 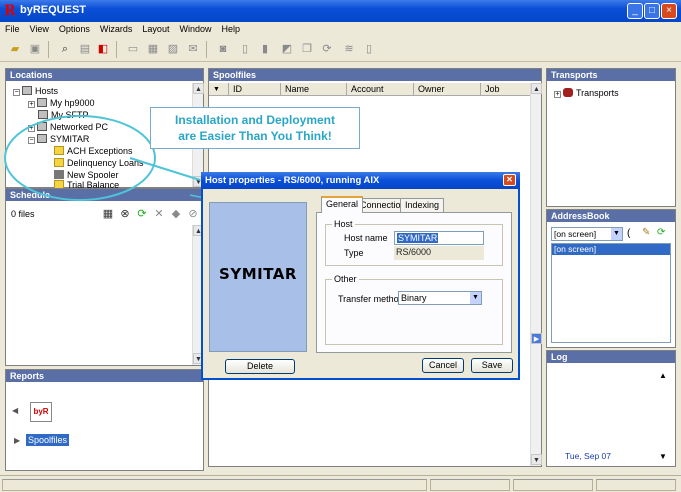 What do you see at coordinates (440, 298) in the screenshot?
I see `transfer-method-select: Binary ▼` at bounding box center [440, 298].